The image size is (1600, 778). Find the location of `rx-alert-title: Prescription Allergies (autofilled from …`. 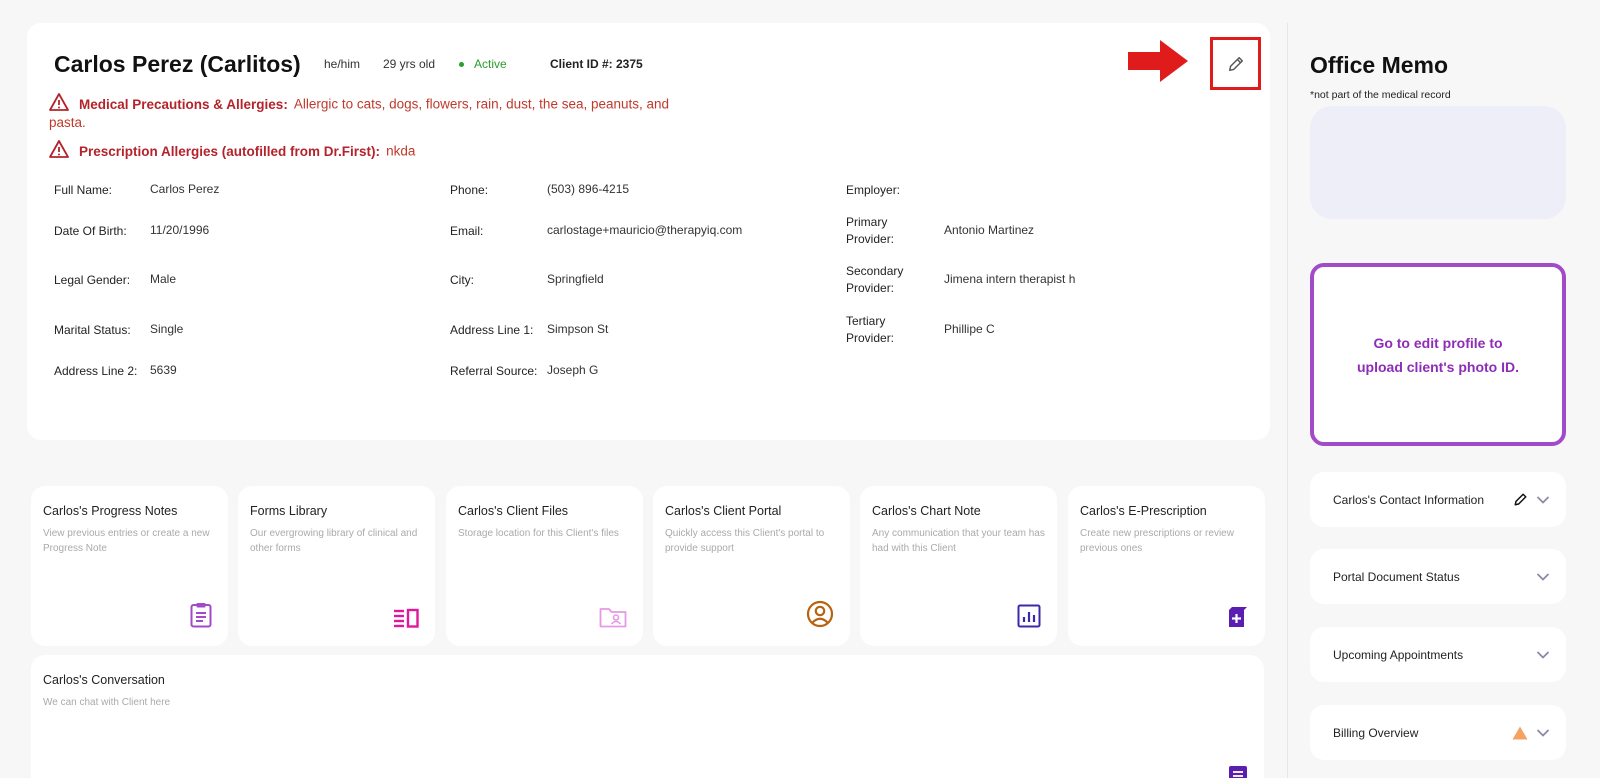

rx-alert-title: Prescription Allergies (autofilled from … is located at coordinates (230, 151).